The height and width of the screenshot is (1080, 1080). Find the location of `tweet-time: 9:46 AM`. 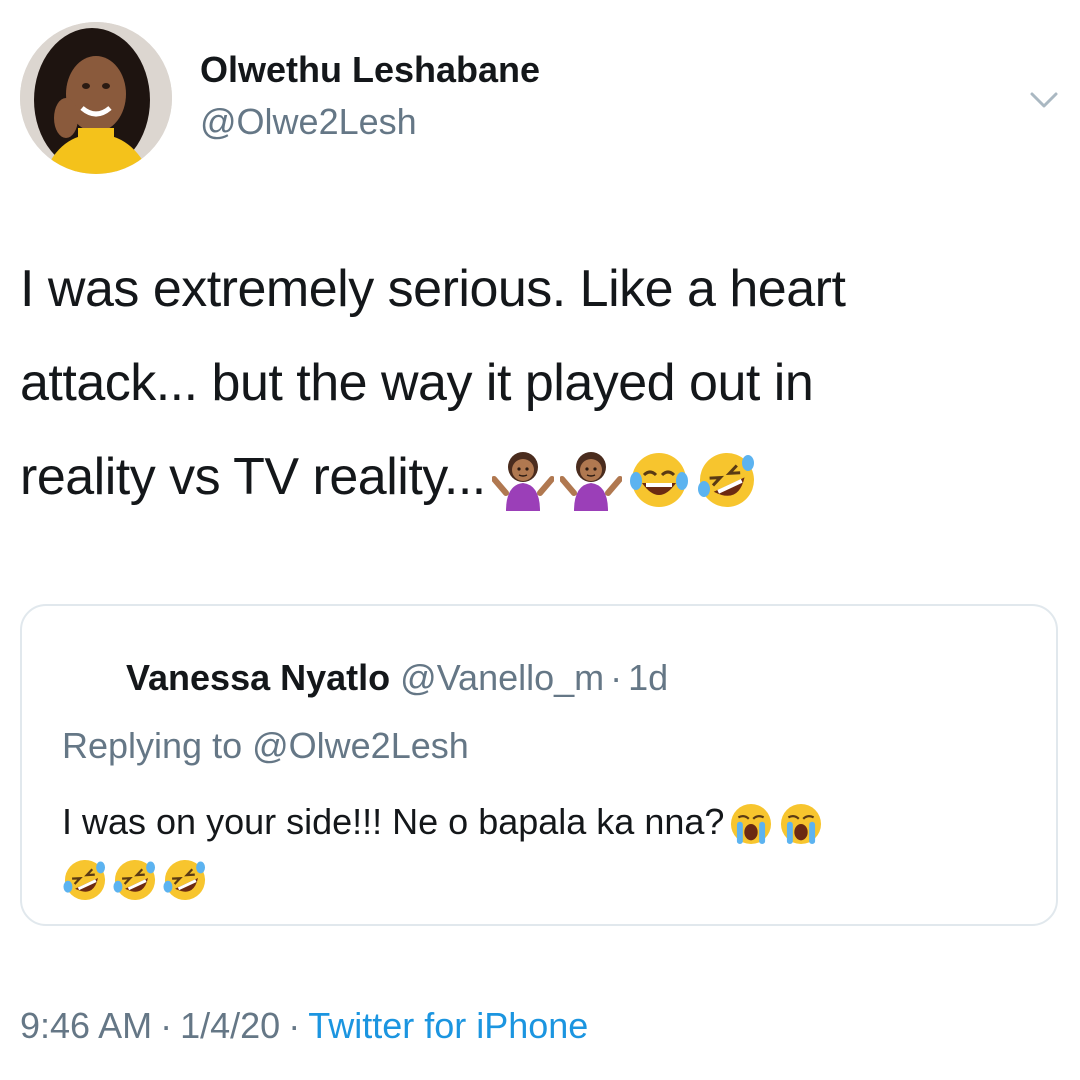

tweet-time: 9:46 AM is located at coordinates (86, 1025).